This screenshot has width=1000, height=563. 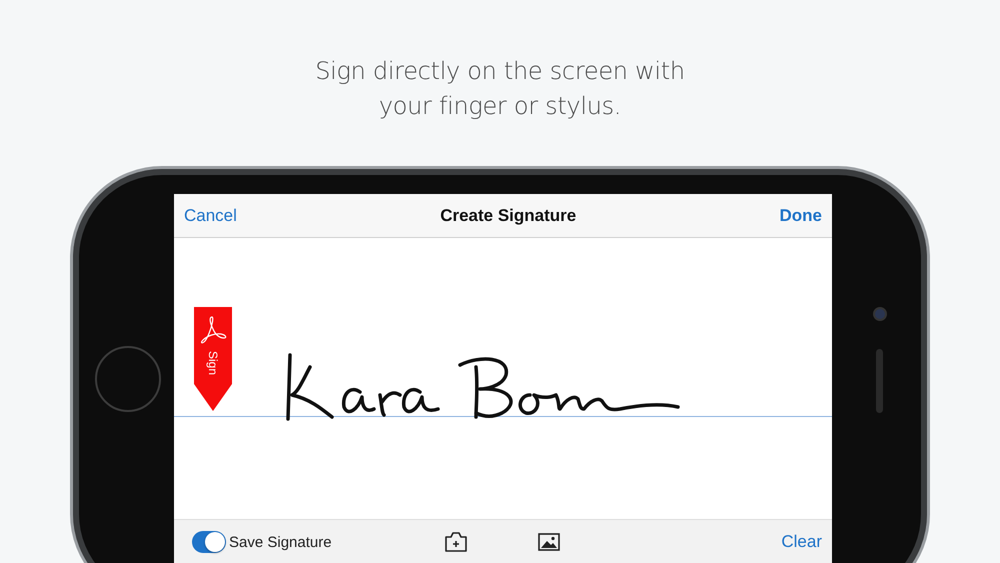 I want to click on screen-title: Create Signature, so click(x=508, y=216).